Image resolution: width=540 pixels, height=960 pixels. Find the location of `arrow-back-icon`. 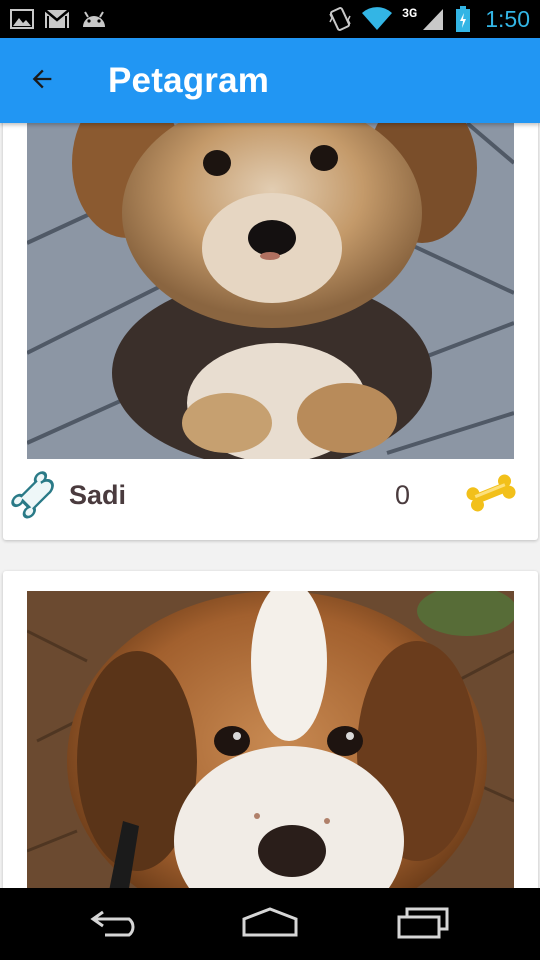

arrow-back-icon is located at coordinates (42, 81).